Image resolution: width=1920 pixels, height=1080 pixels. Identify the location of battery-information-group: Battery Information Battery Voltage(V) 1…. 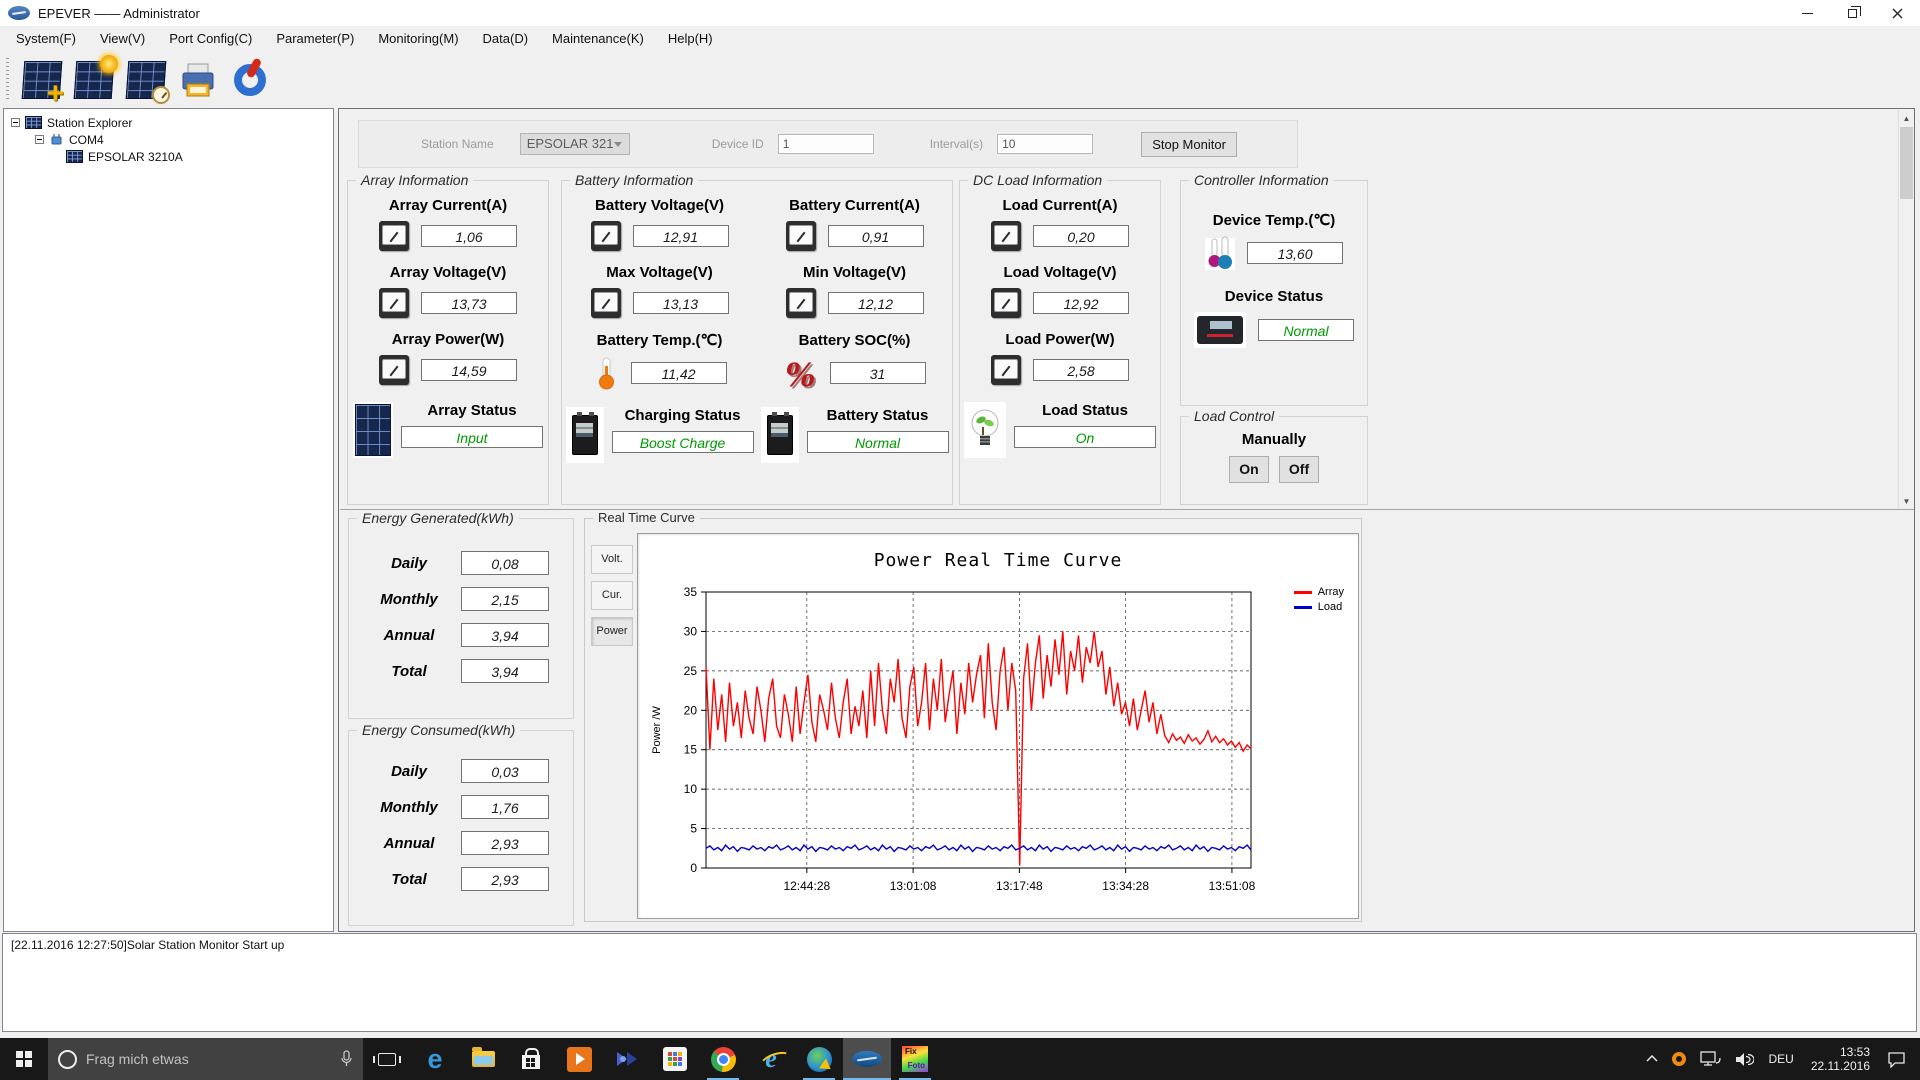
(757, 338).